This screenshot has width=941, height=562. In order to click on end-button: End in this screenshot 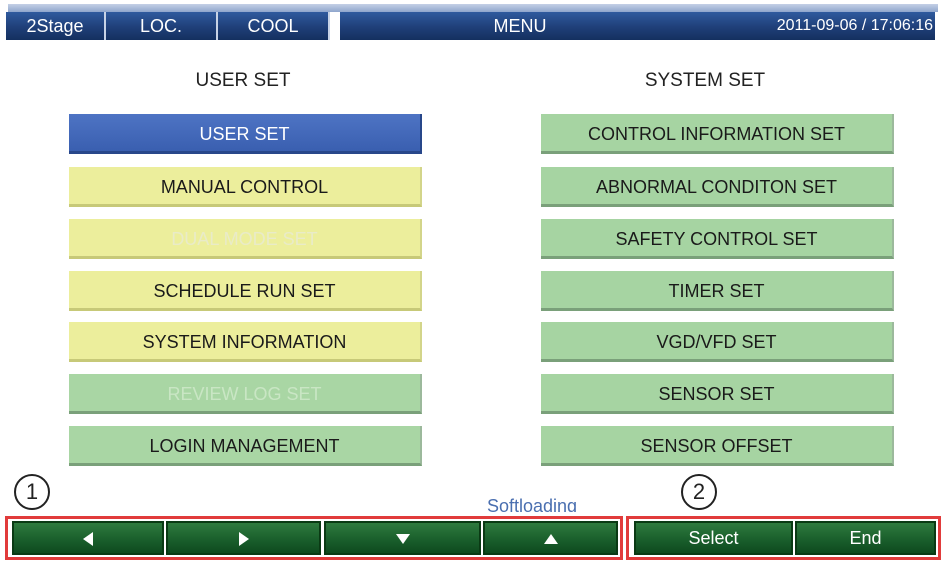, I will do `click(865, 538)`.